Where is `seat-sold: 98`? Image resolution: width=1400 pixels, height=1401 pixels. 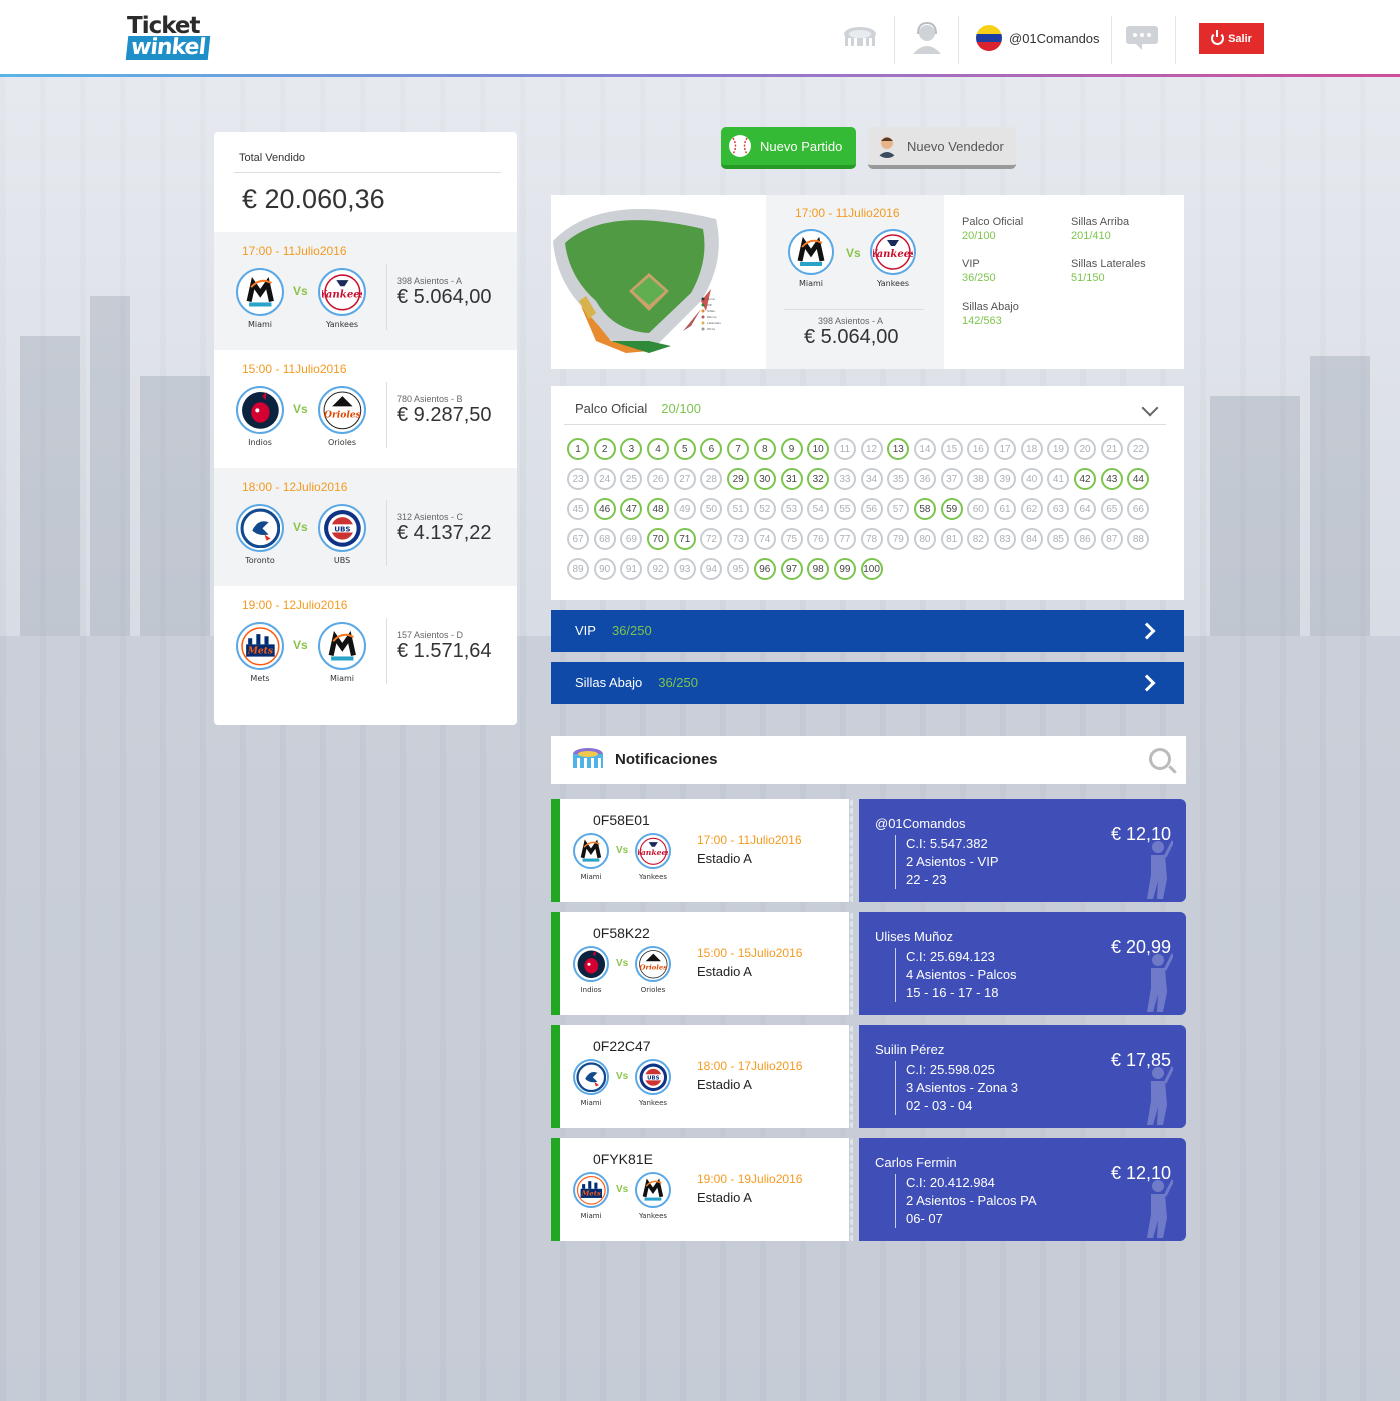 seat-sold: 98 is located at coordinates (818, 569).